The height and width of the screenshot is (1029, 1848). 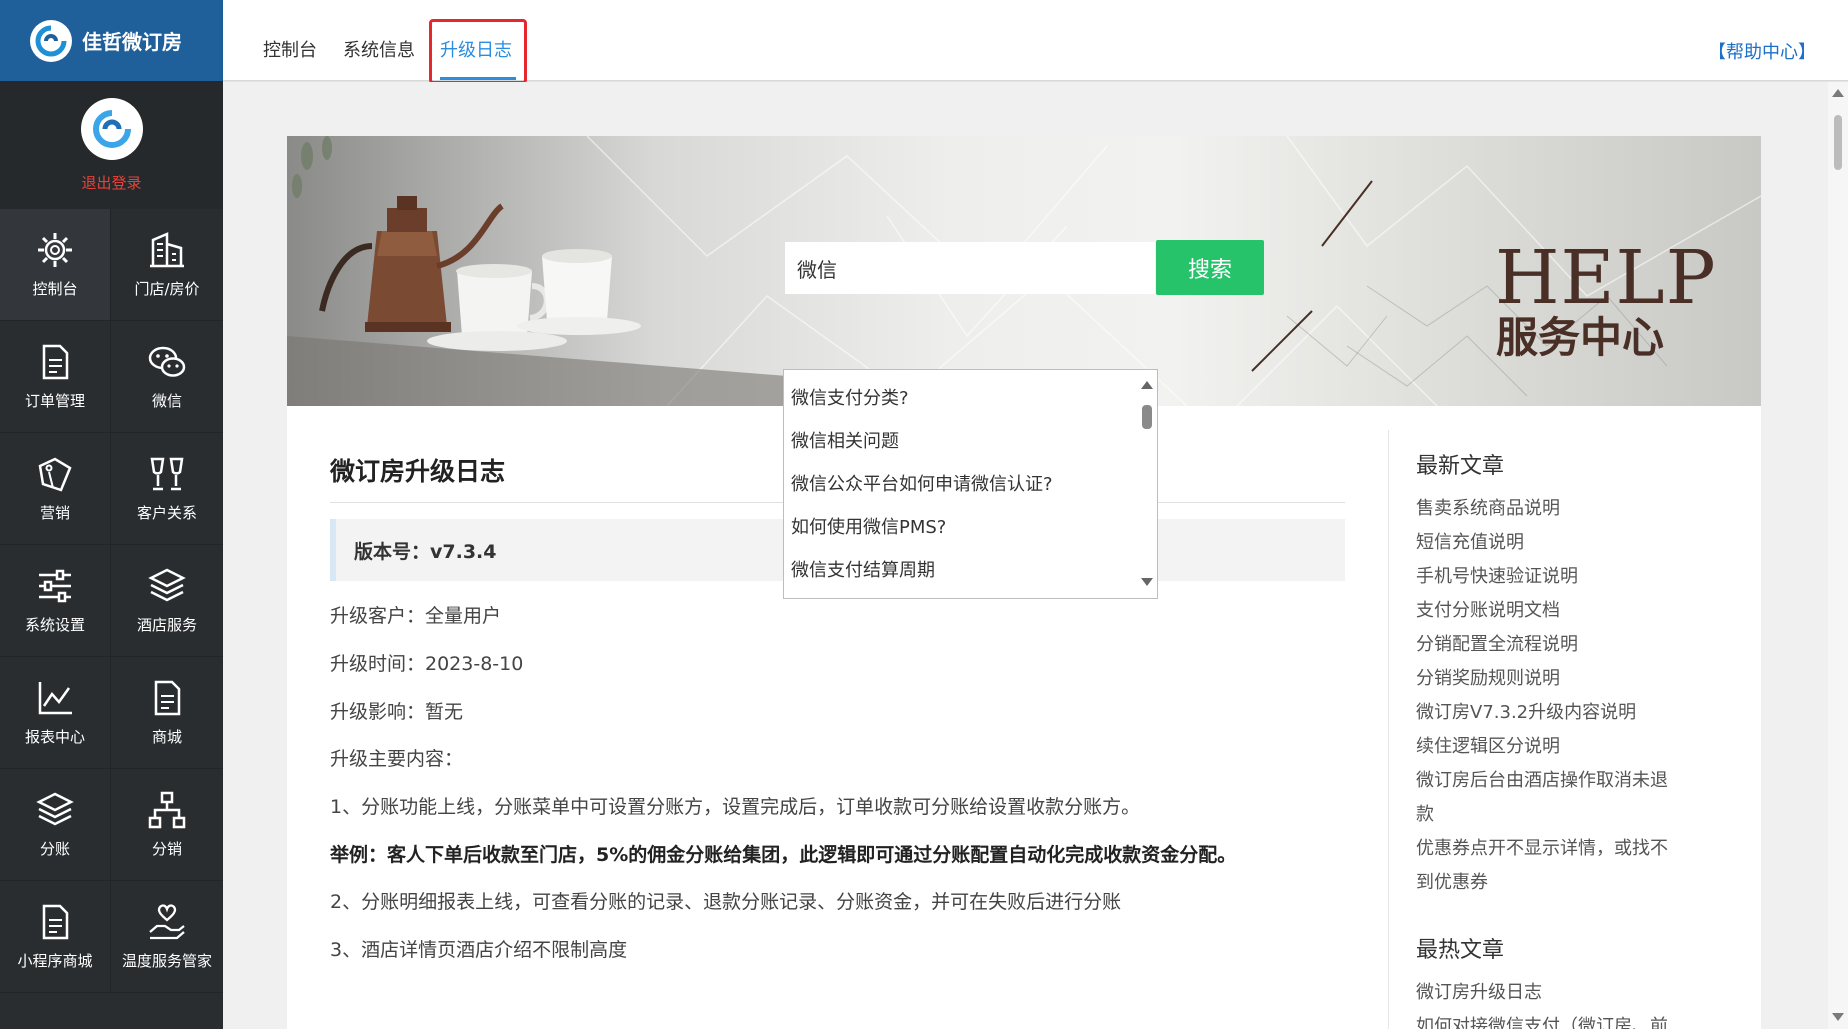 What do you see at coordinates (1580, 337) in the screenshot?
I see `help-heading-cn: 服务中心` at bounding box center [1580, 337].